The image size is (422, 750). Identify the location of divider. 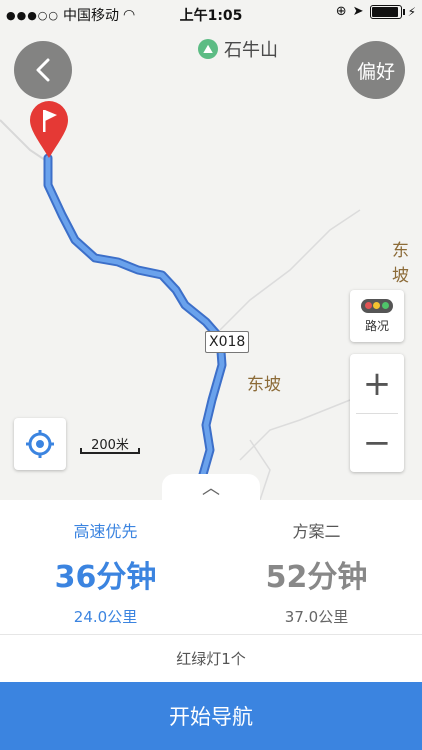
(211, 634).